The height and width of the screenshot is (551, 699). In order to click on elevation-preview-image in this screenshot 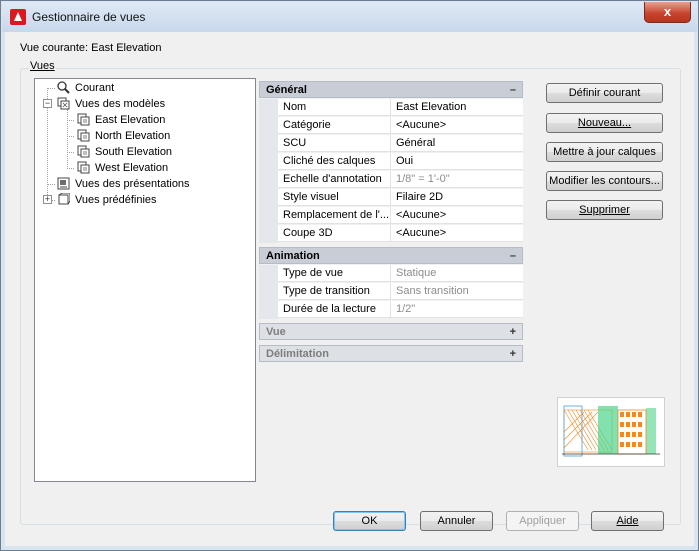, I will do `click(611, 432)`.